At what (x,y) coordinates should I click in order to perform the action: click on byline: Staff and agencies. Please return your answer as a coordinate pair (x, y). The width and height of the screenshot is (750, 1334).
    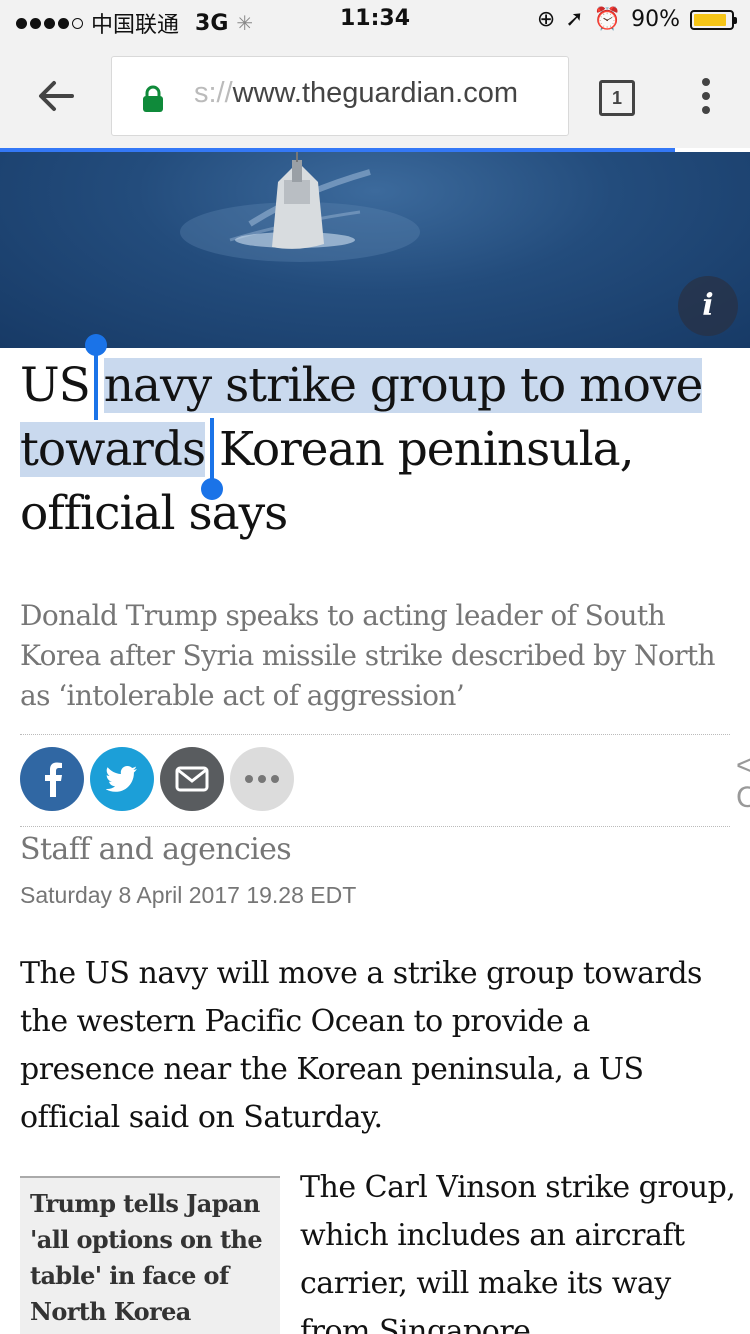
    Looking at the image, I should click on (156, 849).